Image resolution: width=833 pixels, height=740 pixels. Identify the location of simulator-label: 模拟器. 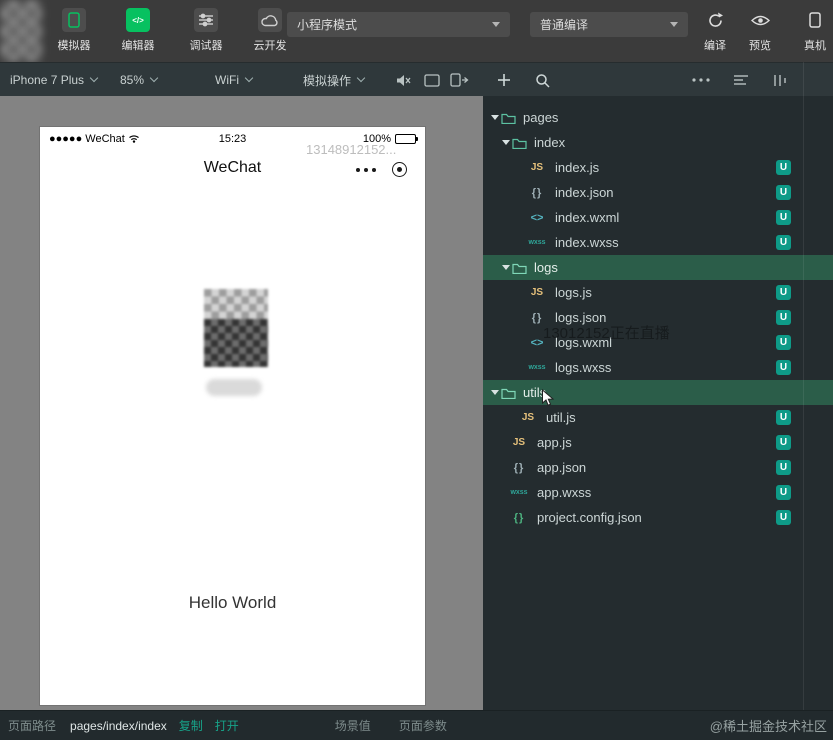
(74, 46).